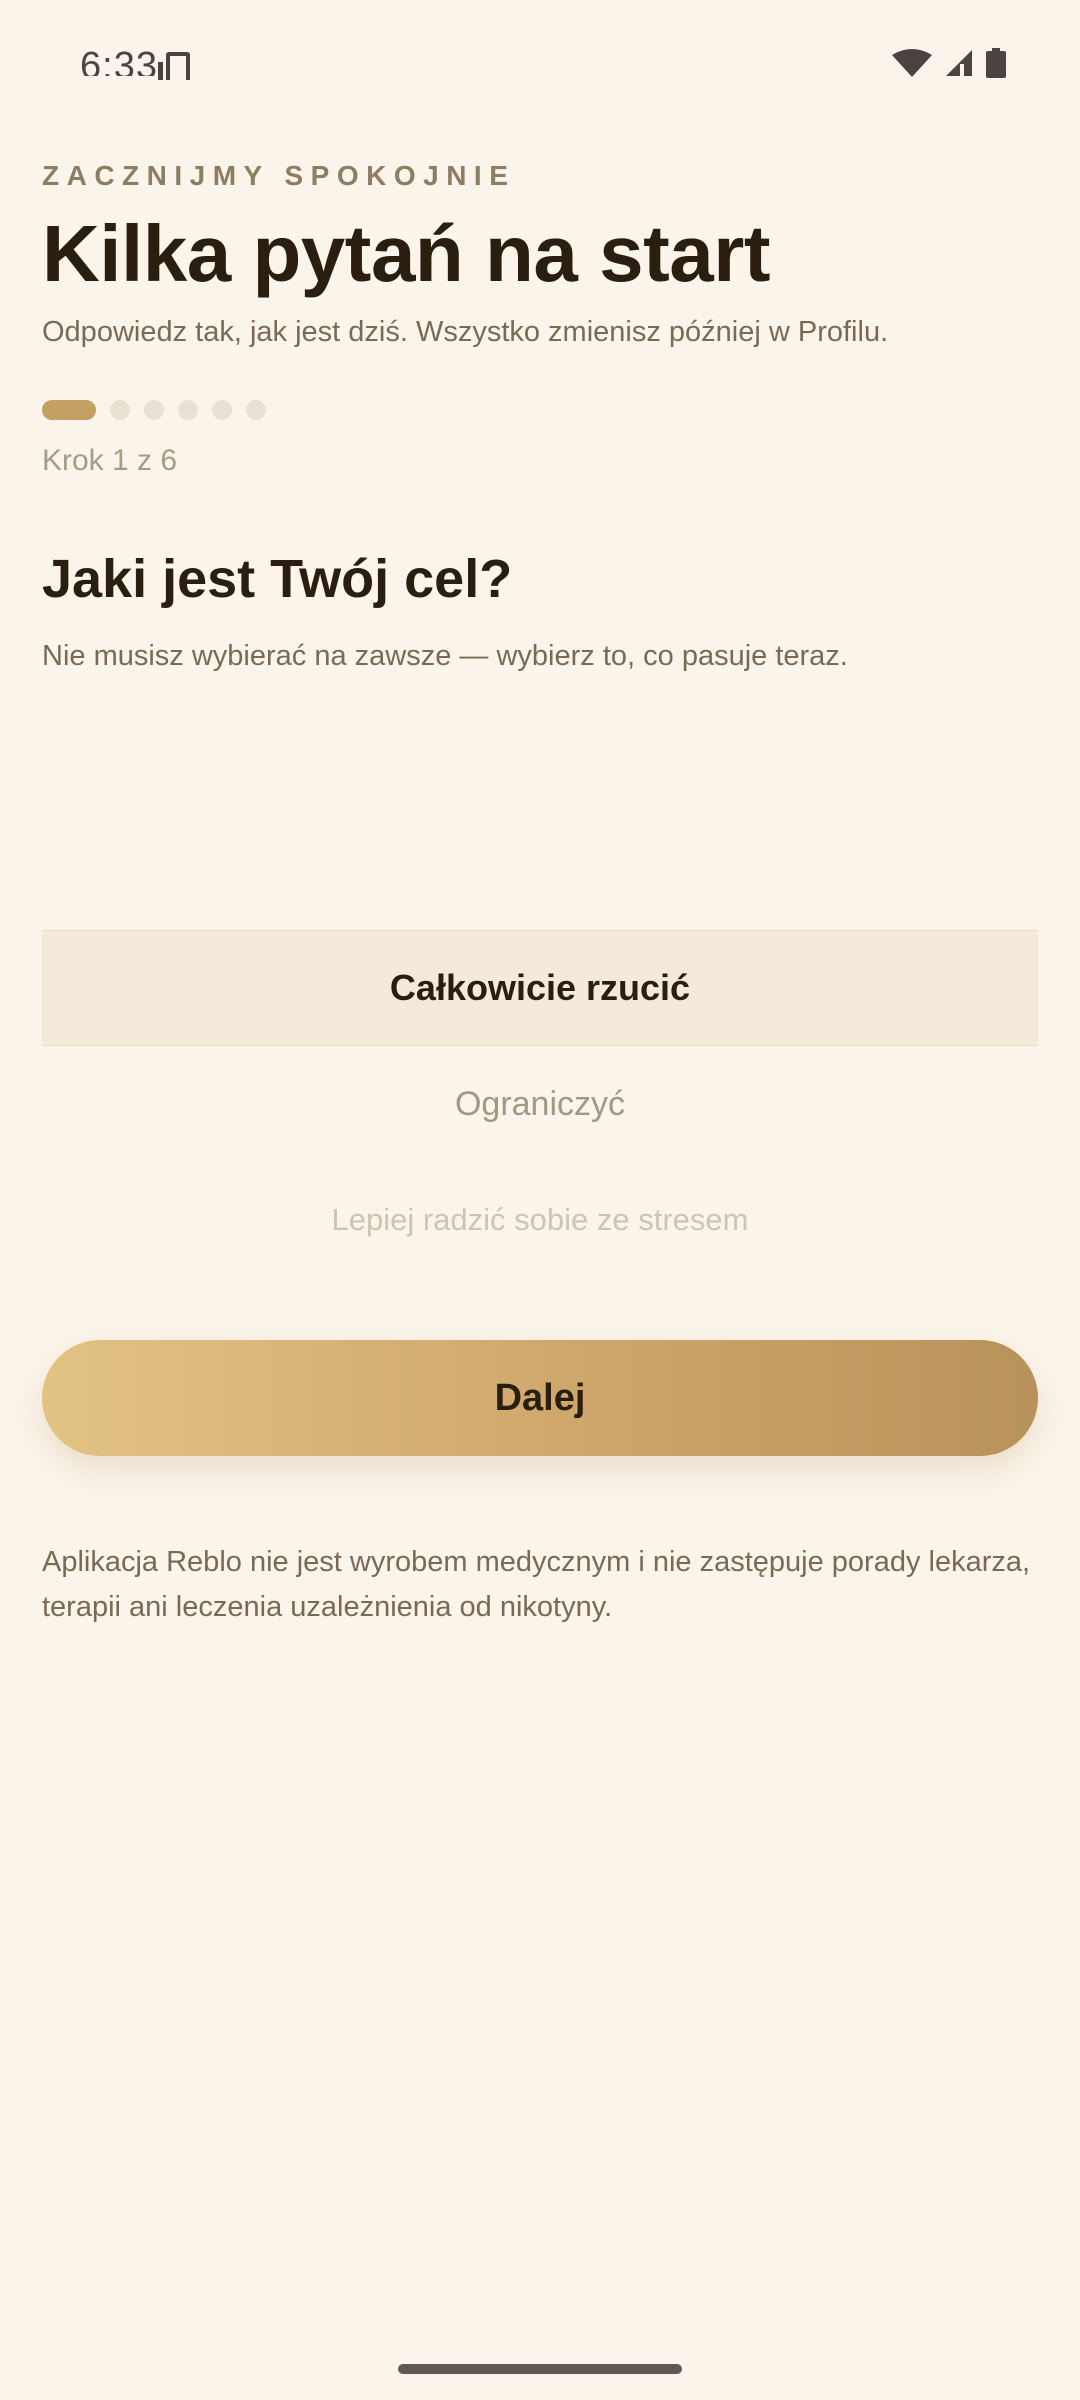 Image resolution: width=1080 pixels, height=2400 pixels. What do you see at coordinates (279, 175) in the screenshot?
I see `eyebrow-label: ZACZNIJMY SPOKOJNIE` at bounding box center [279, 175].